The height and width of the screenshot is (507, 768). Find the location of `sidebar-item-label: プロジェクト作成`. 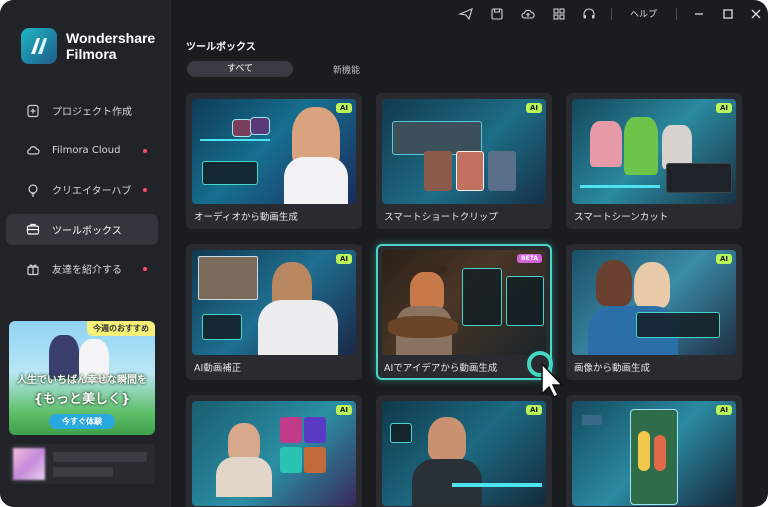

sidebar-item-label: プロジェクト作成 is located at coordinates (92, 112).